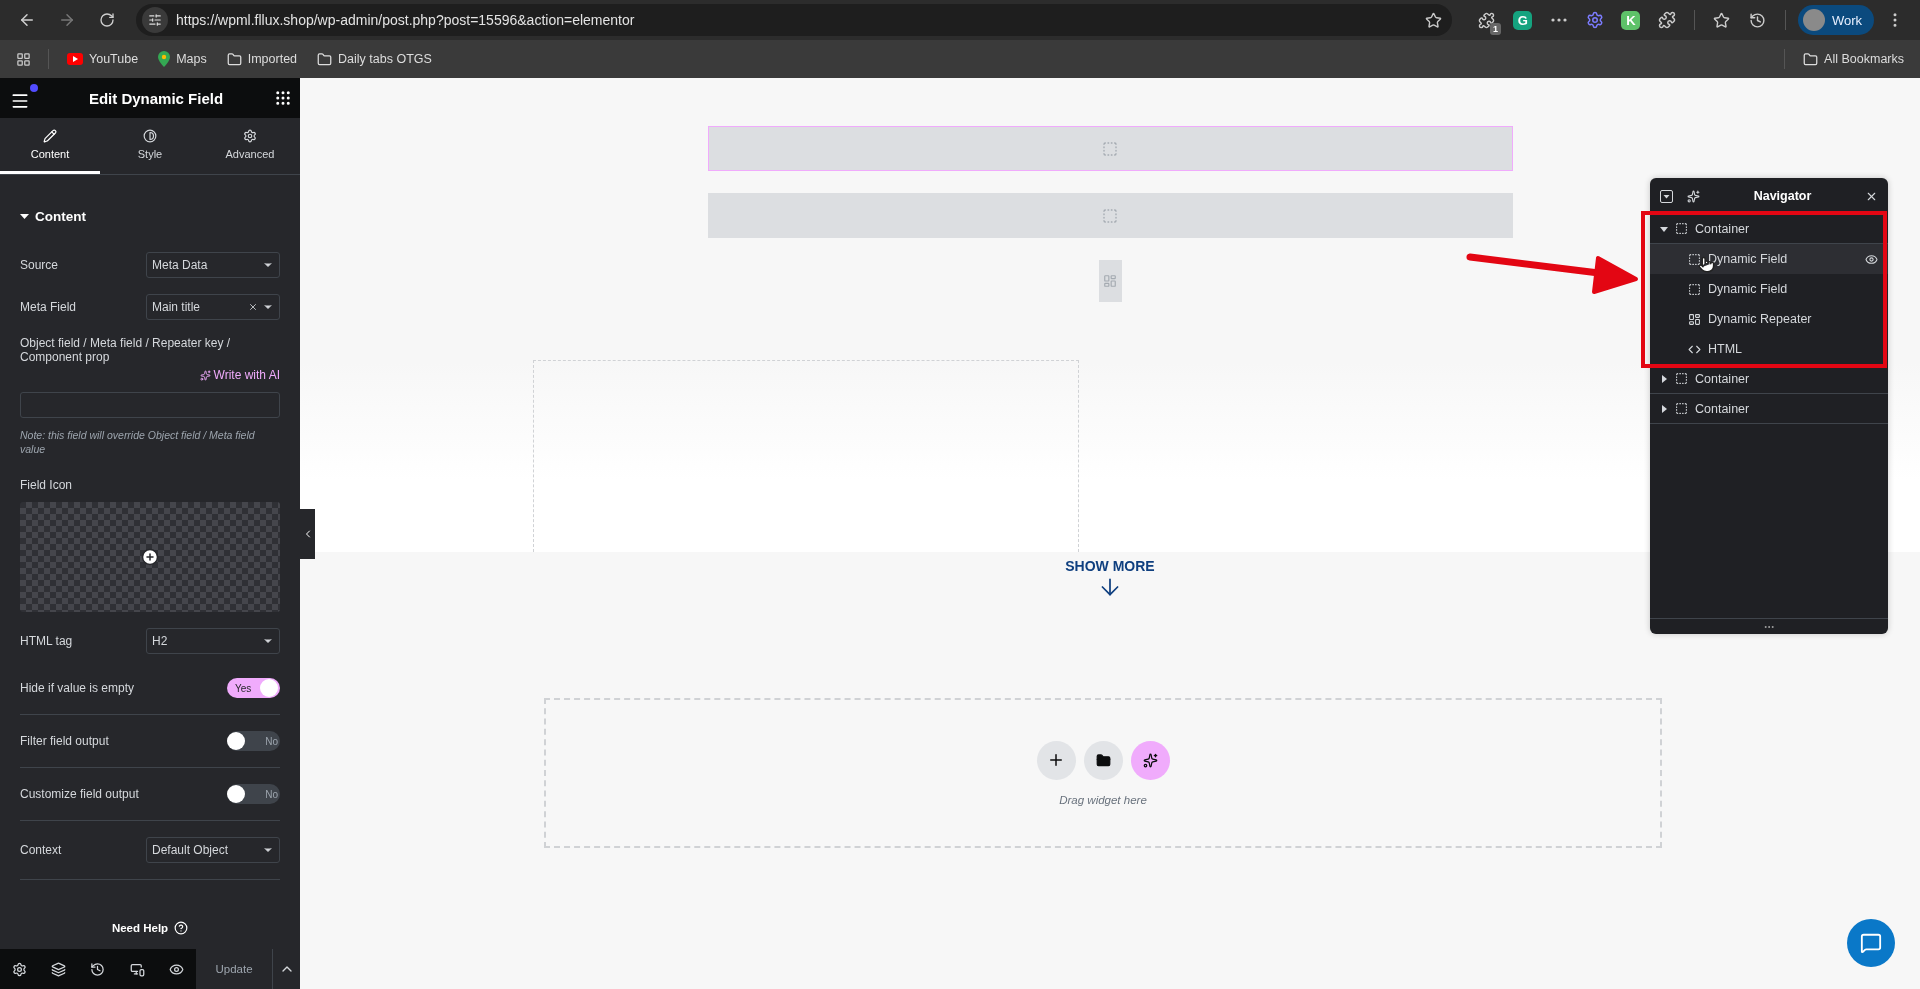 This screenshot has width=1920, height=989. Describe the element at coordinates (283, 98) in the screenshot. I see `widgets-grid-icon` at that location.